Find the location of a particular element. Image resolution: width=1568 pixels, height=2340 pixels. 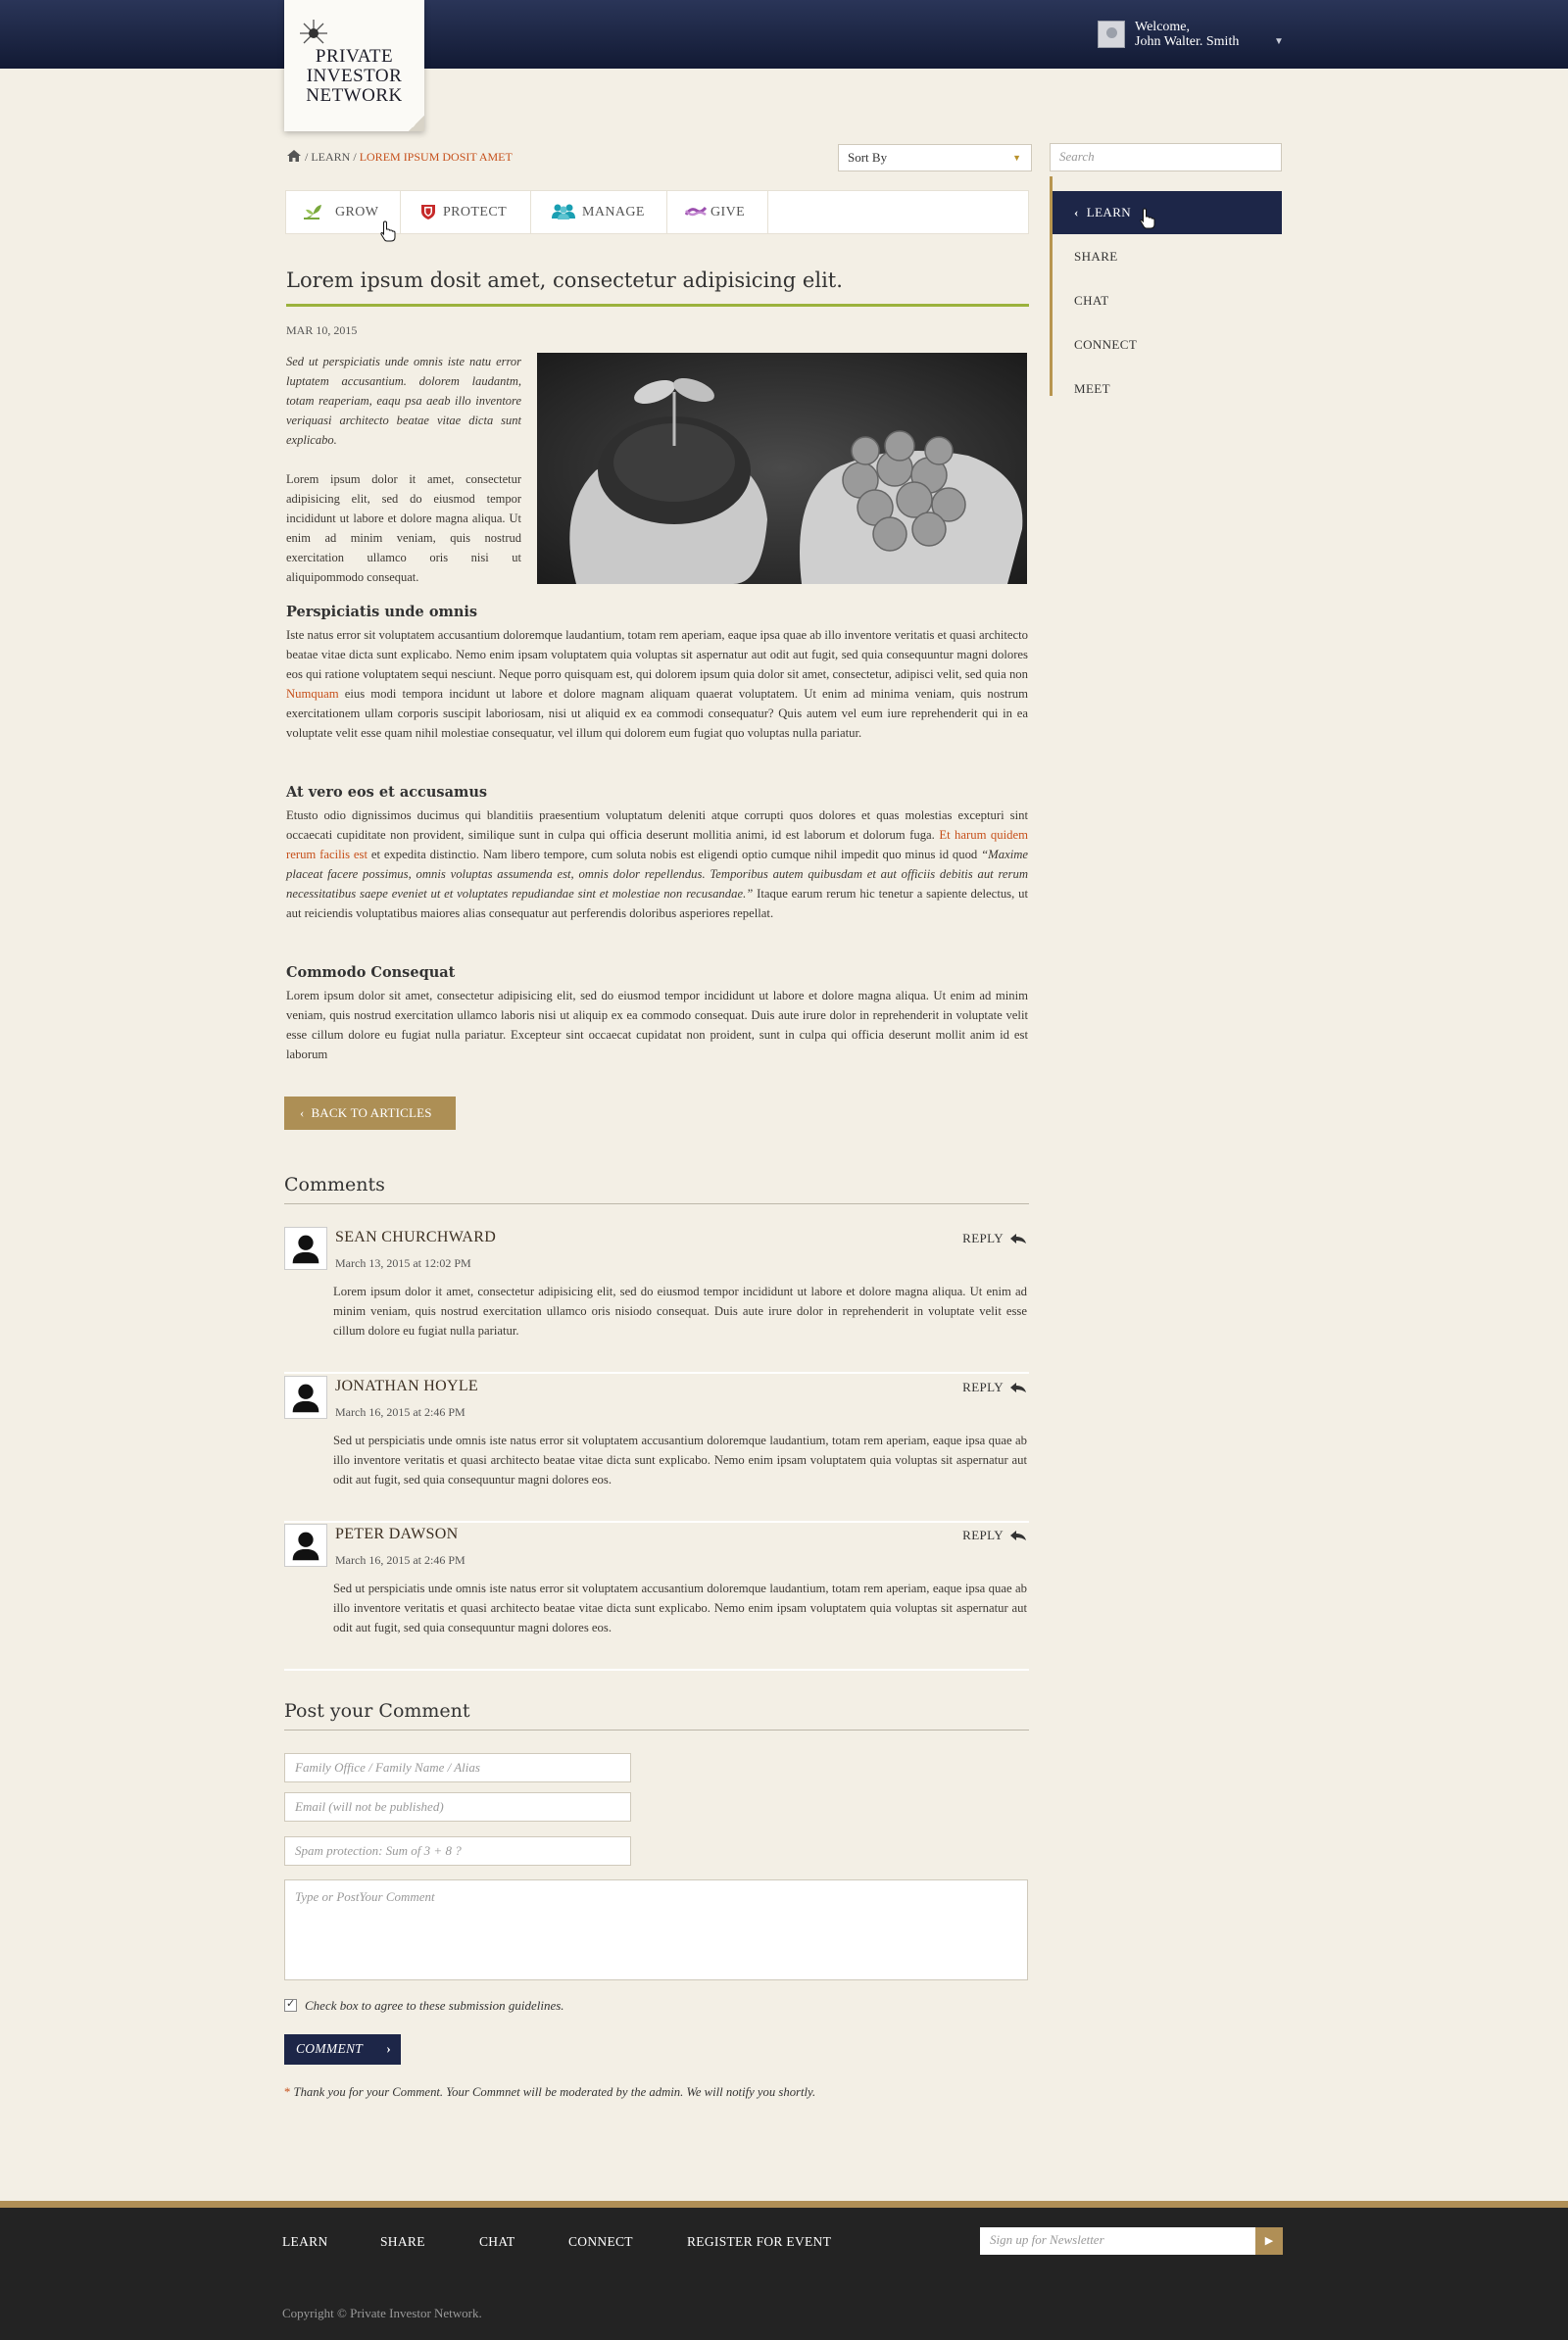

field-placeholder: Family Office / Family Name / Alias is located at coordinates (387, 1767).